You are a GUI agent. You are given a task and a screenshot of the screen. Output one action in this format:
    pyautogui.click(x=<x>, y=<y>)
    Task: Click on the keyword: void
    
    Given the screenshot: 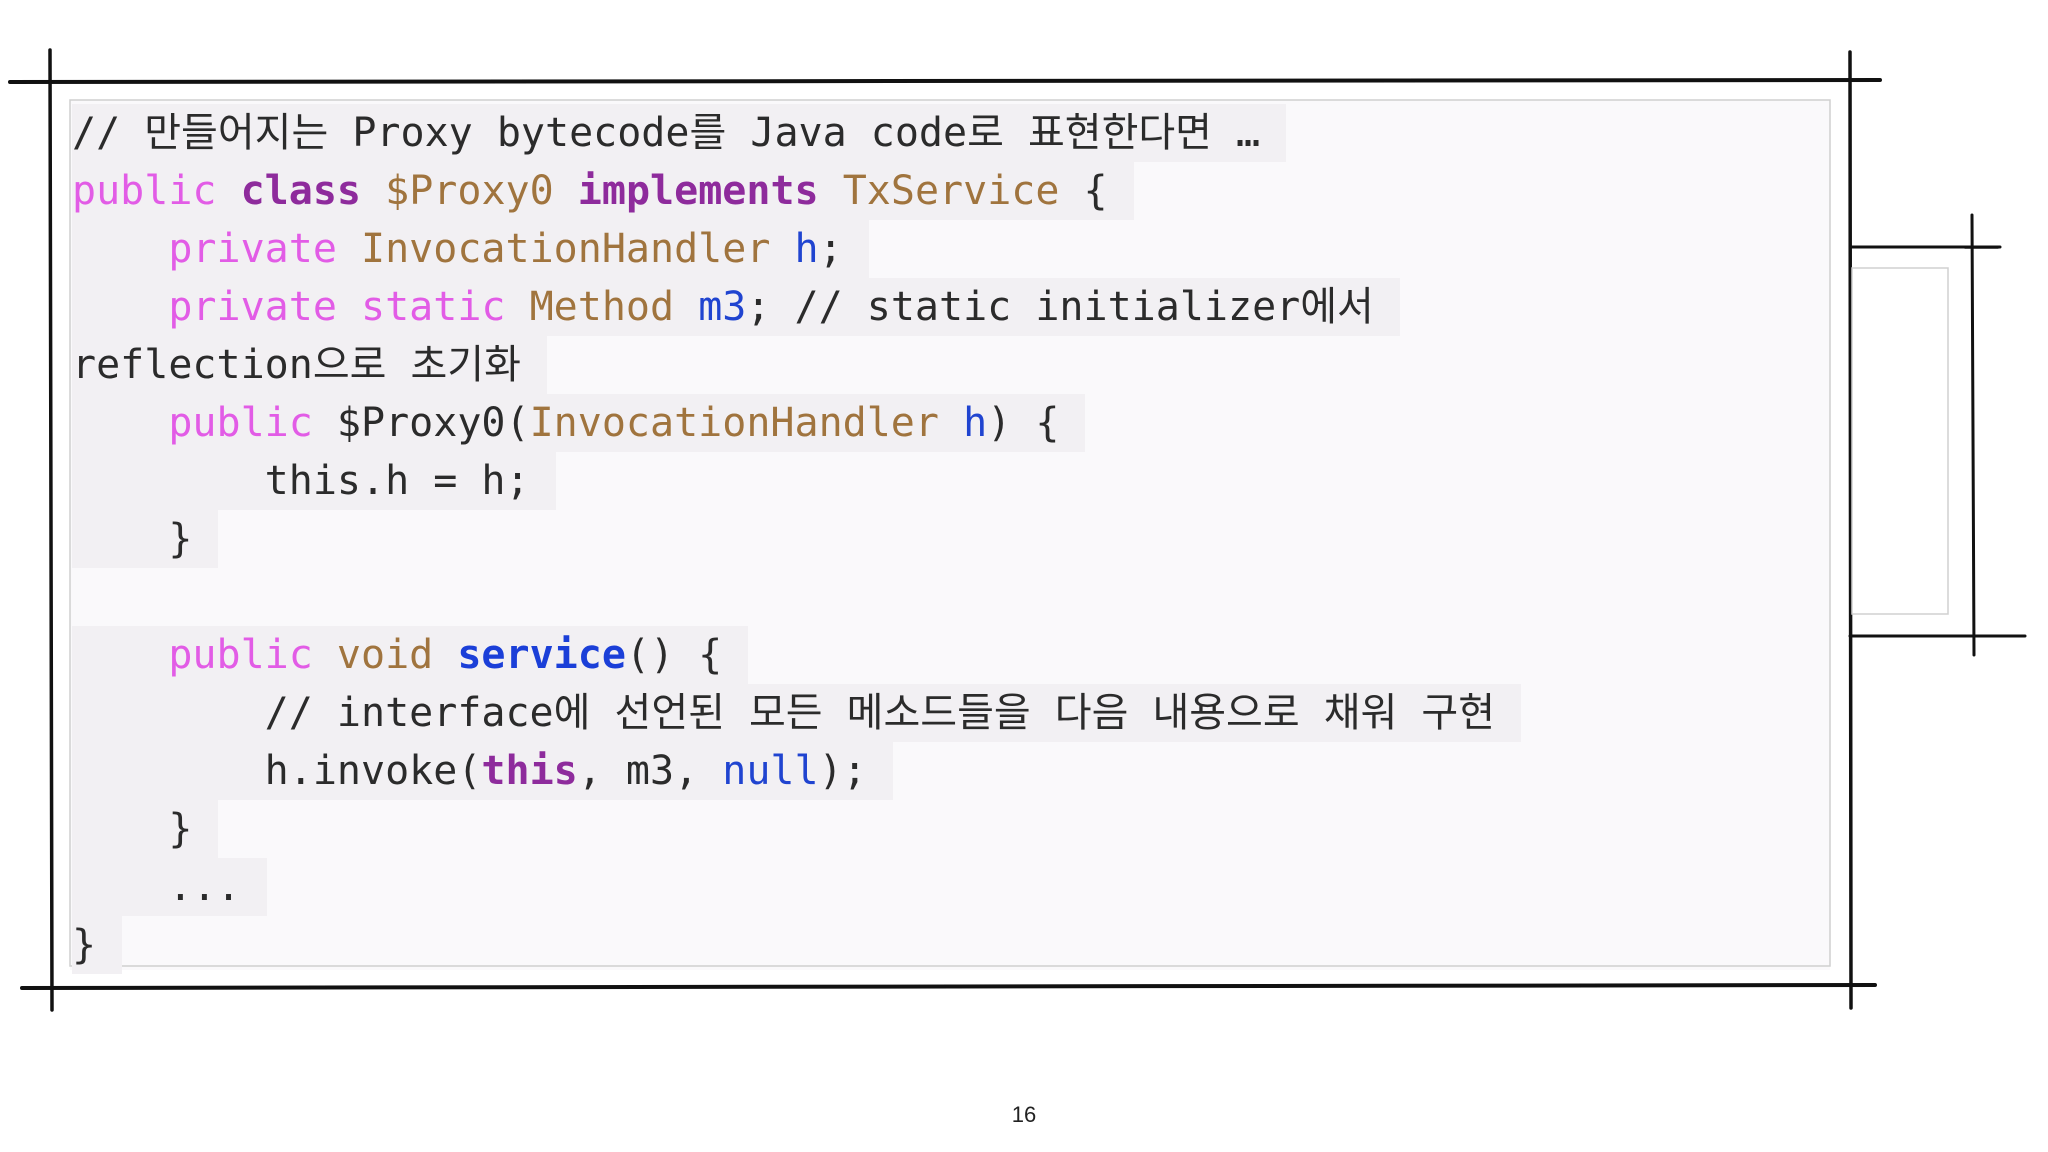 What is the action you would take?
    pyautogui.click(x=385, y=655)
    